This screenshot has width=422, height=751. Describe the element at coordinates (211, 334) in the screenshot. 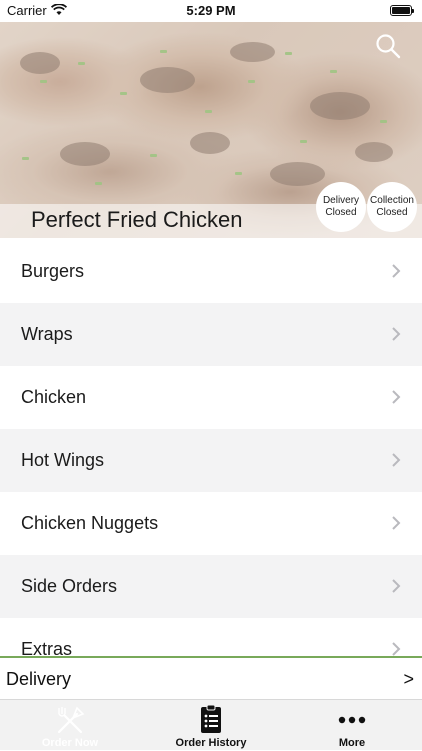

I see `menu-item-wraps: Wraps` at that location.